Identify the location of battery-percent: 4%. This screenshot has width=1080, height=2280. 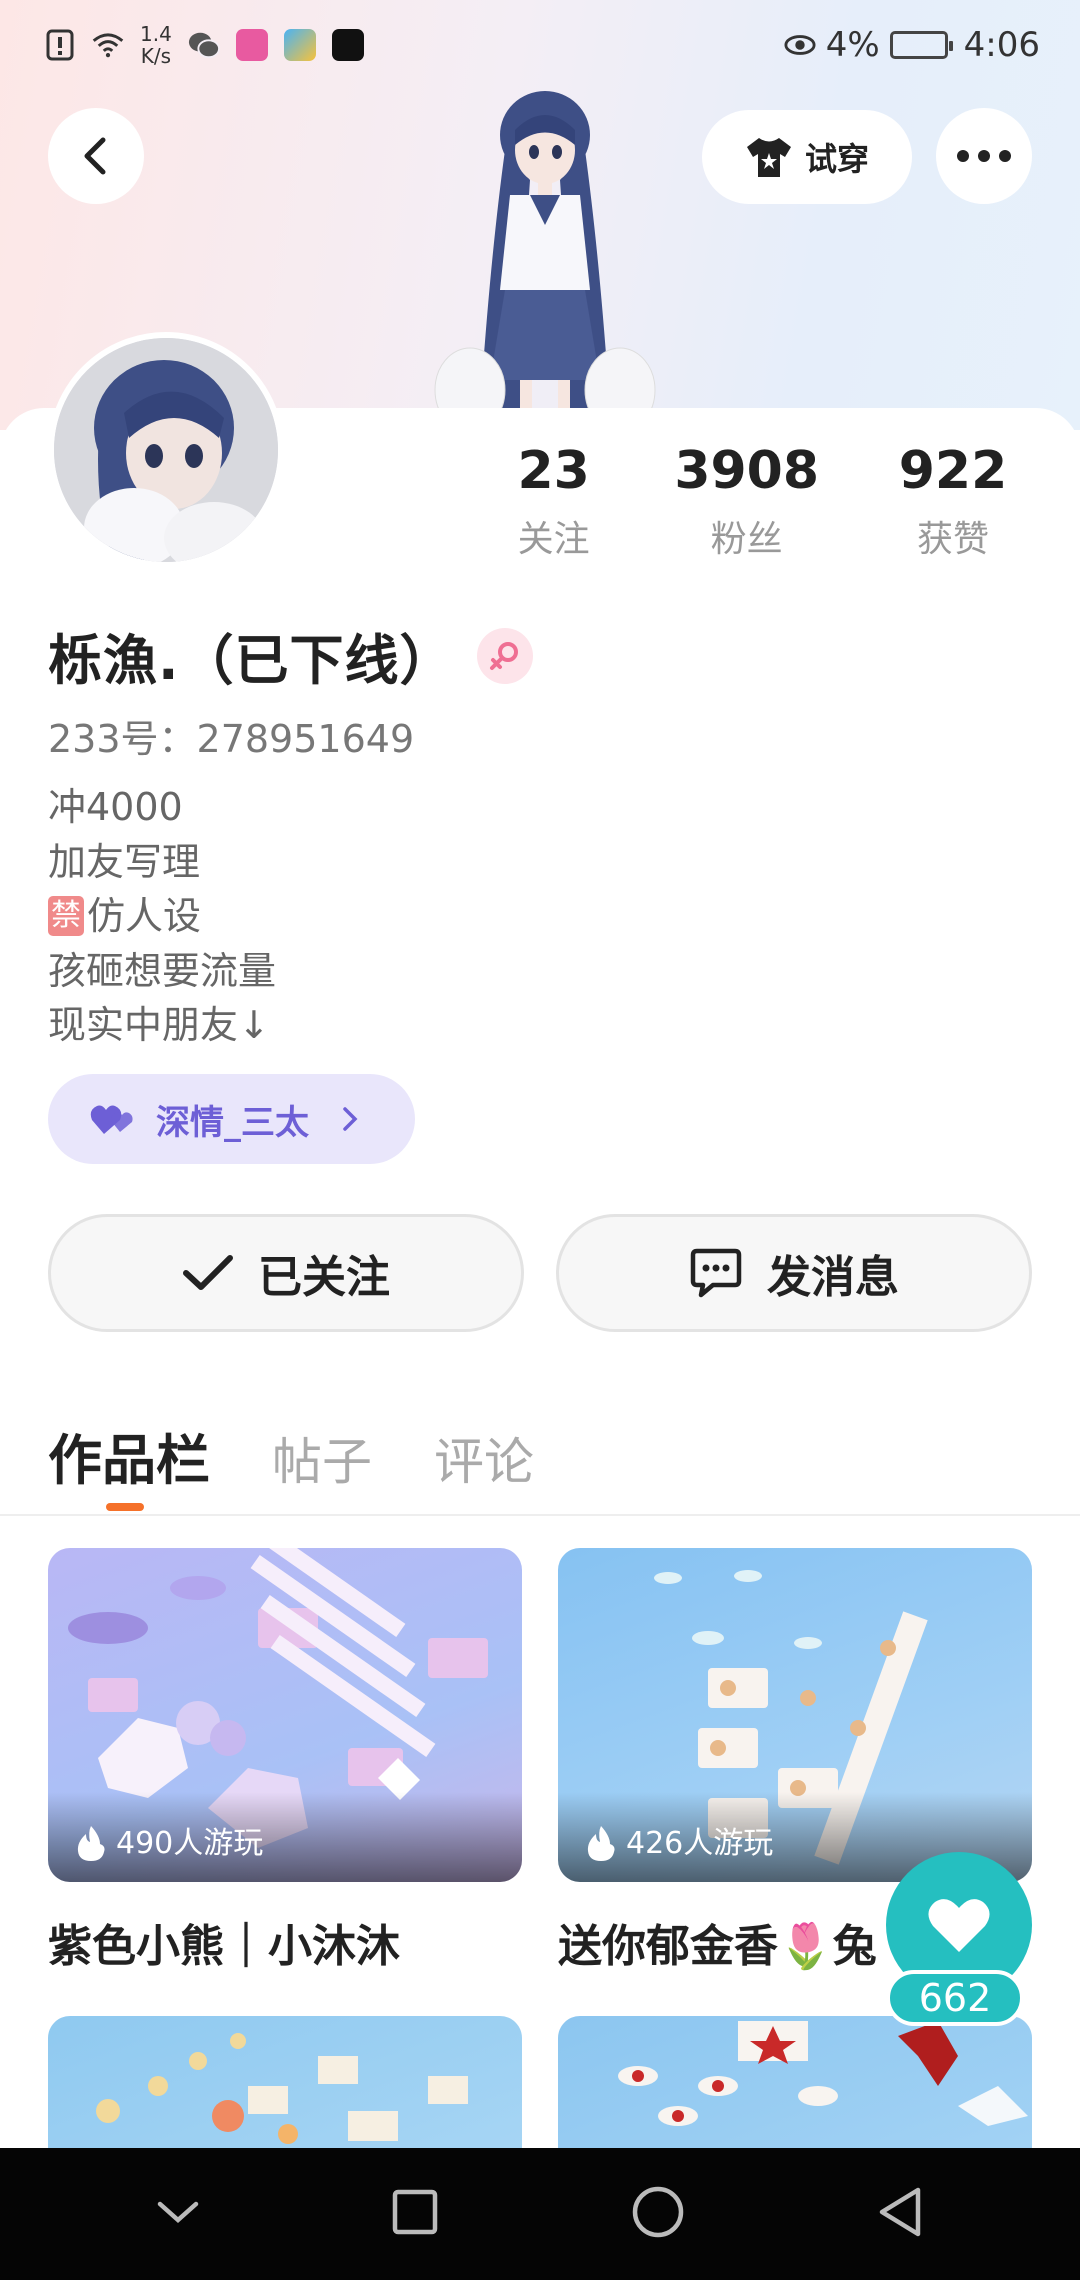
(852, 45).